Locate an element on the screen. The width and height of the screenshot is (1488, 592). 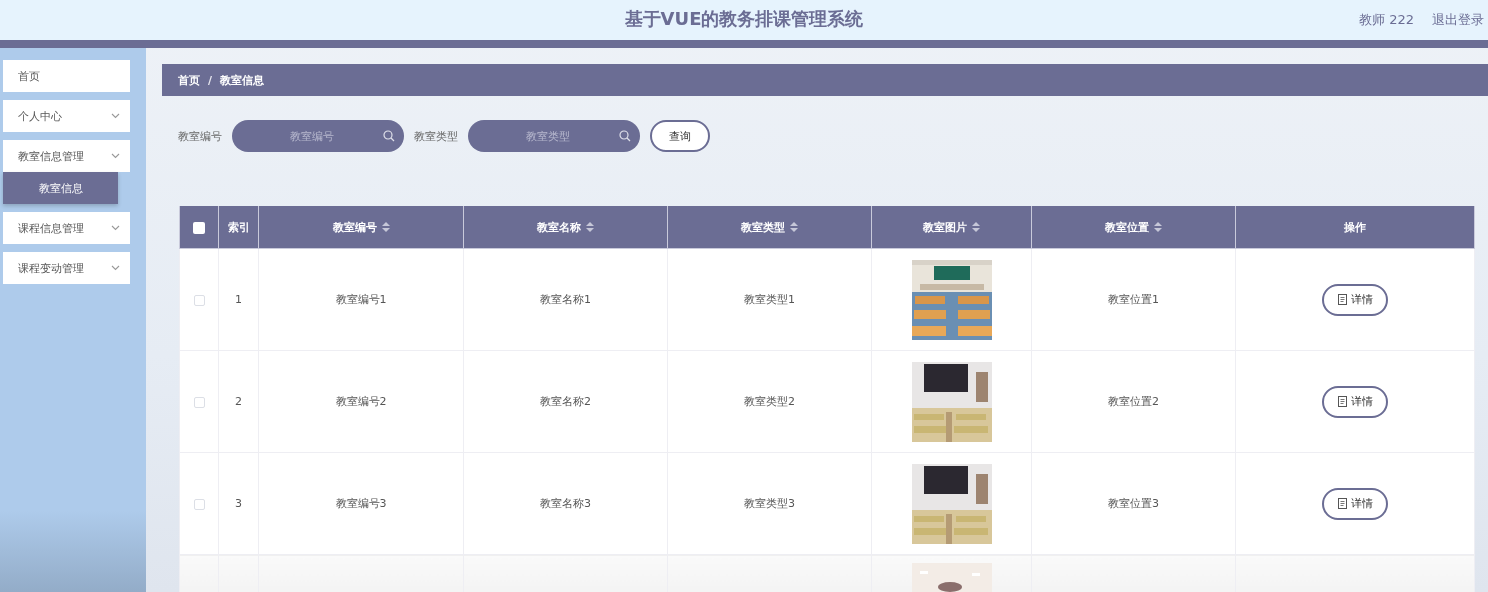
table-cell: 教室名称1 is located at coordinates (565, 299).